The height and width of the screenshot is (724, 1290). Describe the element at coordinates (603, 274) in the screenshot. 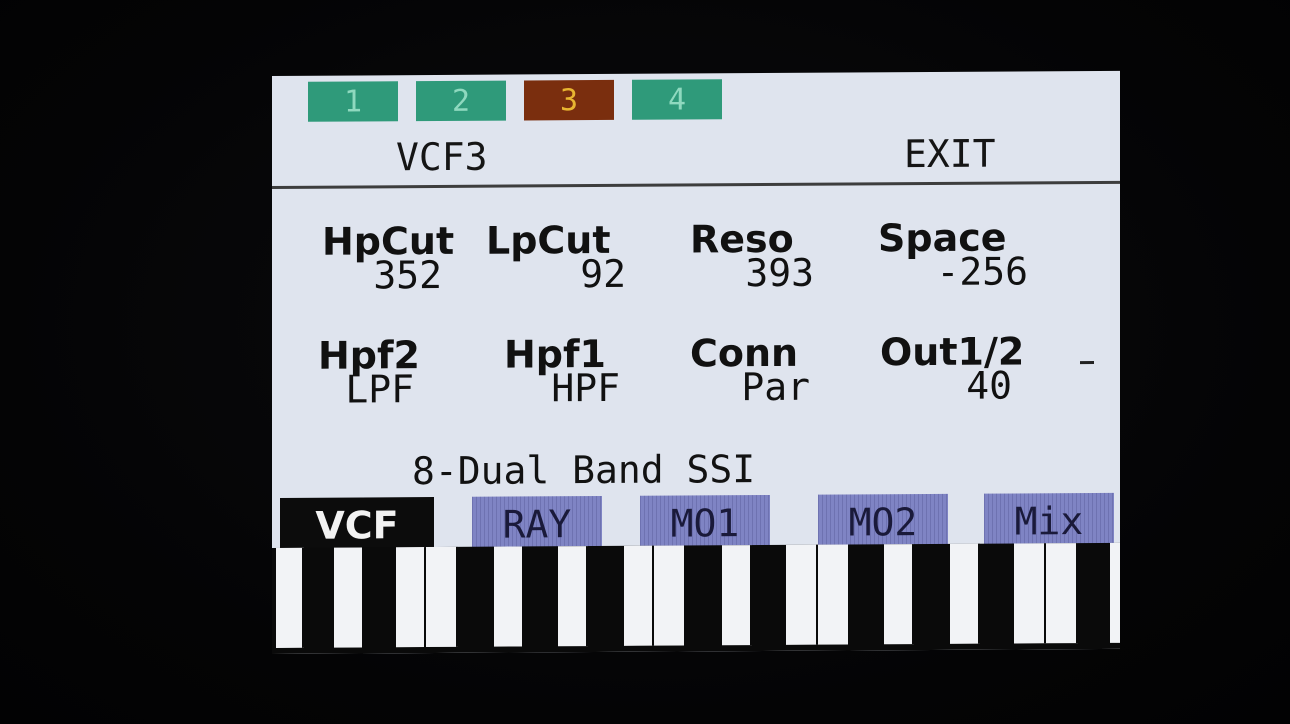

I see `param-value: 92` at that location.